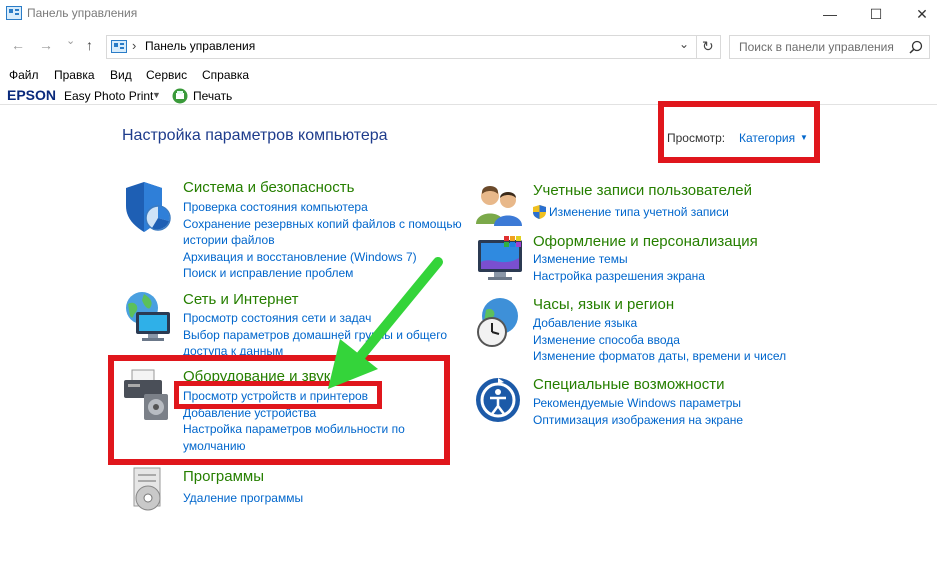 This screenshot has height=583, width=937. What do you see at coordinates (739, 132) in the screenshot?
I see `highlight-view-box` at bounding box center [739, 132].